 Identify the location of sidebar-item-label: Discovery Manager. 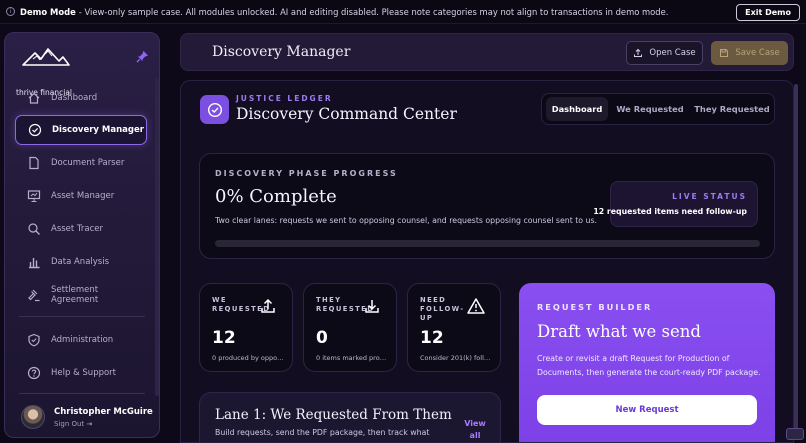
(98, 130).